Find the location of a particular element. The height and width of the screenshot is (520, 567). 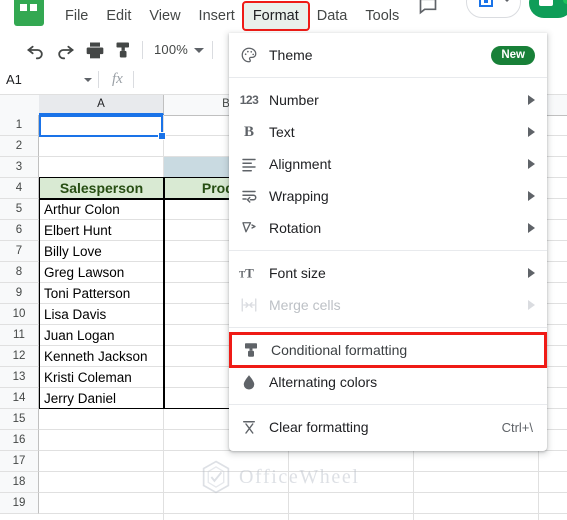

menu-item-alignment: Alignment is located at coordinates (388, 164).